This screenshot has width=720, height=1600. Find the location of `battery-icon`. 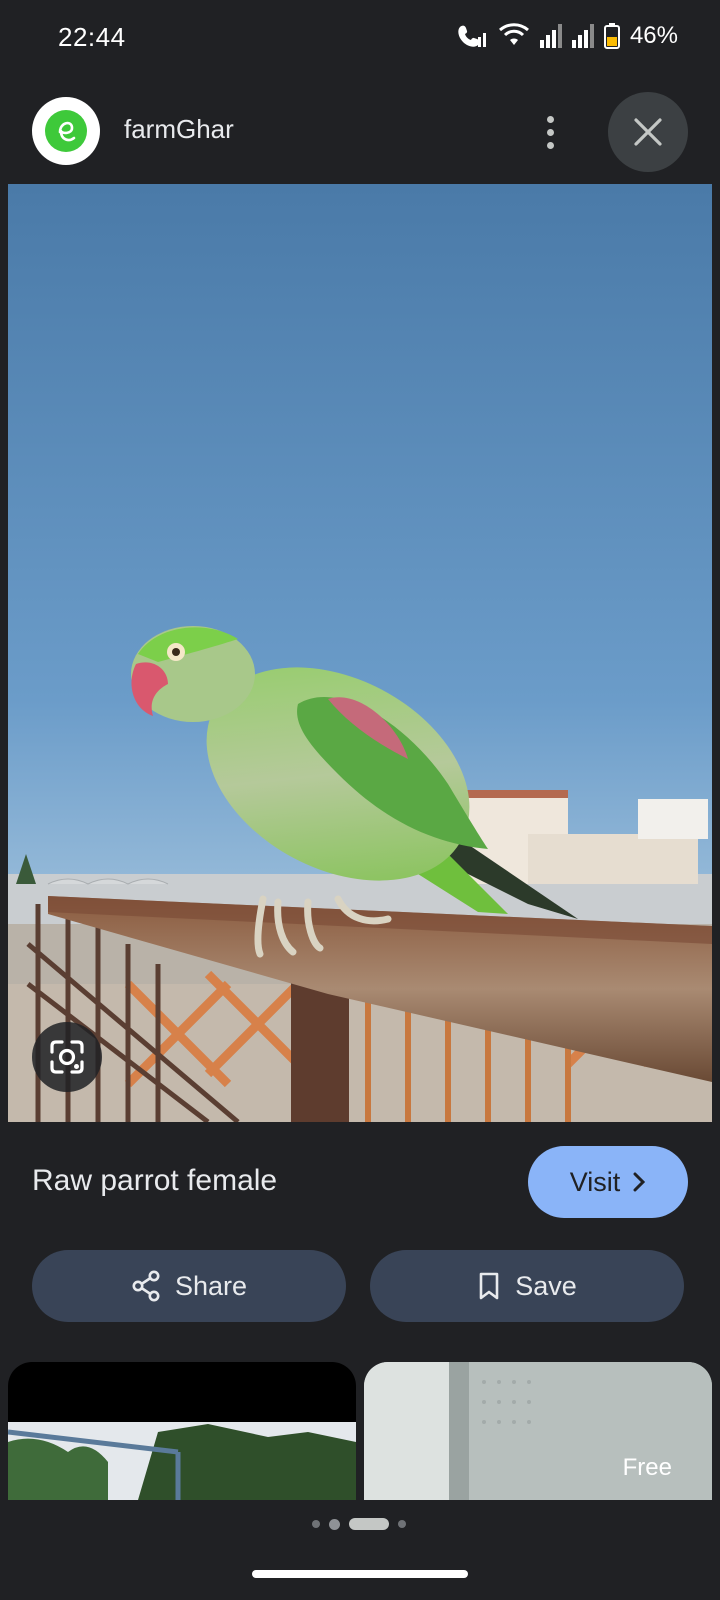

battery-icon is located at coordinates (611, 36).